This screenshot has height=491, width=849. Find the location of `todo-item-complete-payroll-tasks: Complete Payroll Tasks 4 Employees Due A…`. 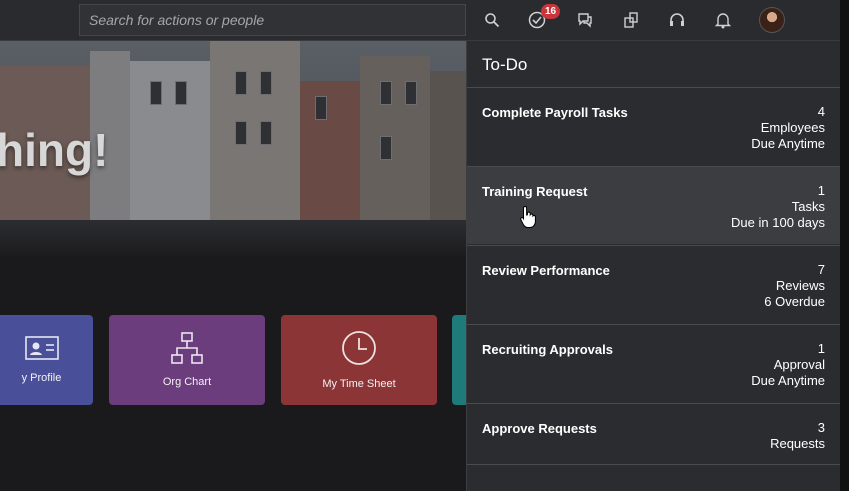

todo-item-complete-payroll-tasks: Complete Payroll Tasks 4 Employees Due A… is located at coordinates (654, 126).